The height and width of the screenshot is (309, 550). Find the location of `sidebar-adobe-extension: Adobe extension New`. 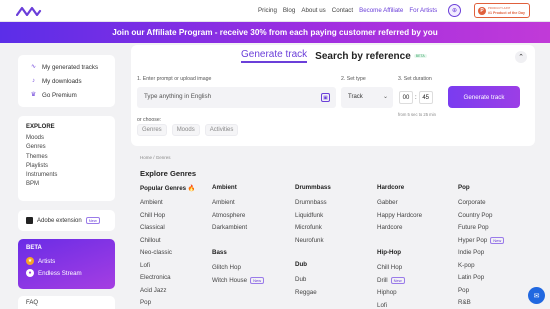

sidebar-adobe-extension: Adobe extension New is located at coordinates (66, 220).